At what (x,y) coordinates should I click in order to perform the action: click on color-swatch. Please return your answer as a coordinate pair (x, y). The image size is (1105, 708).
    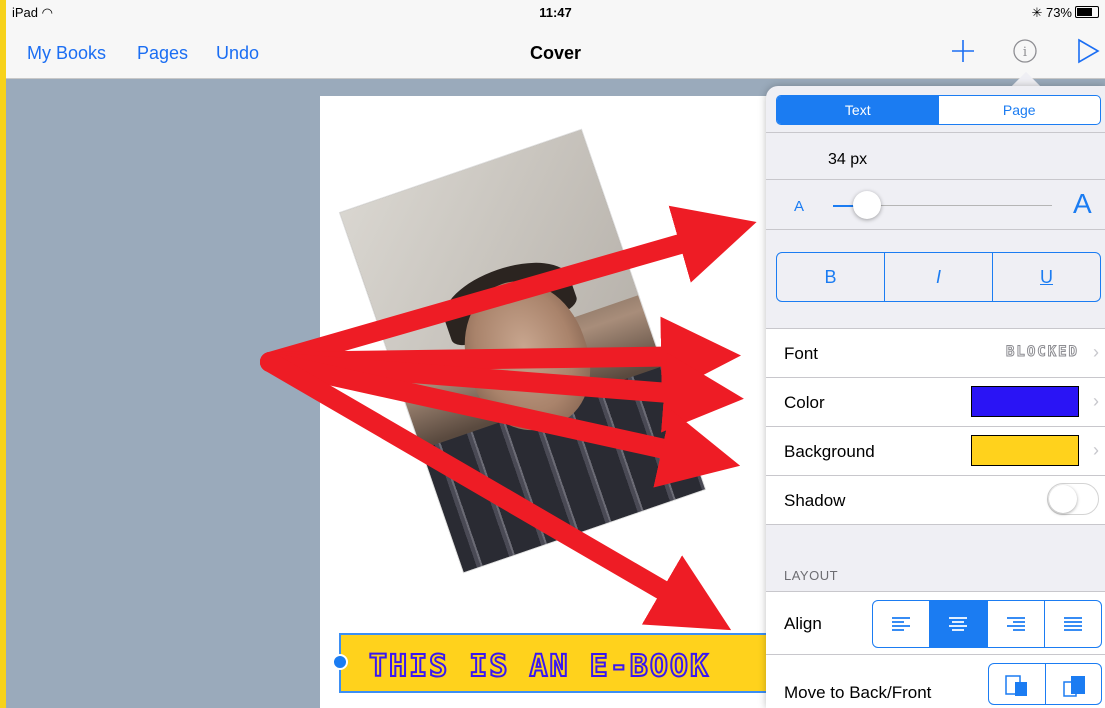
    Looking at the image, I should click on (1025, 401).